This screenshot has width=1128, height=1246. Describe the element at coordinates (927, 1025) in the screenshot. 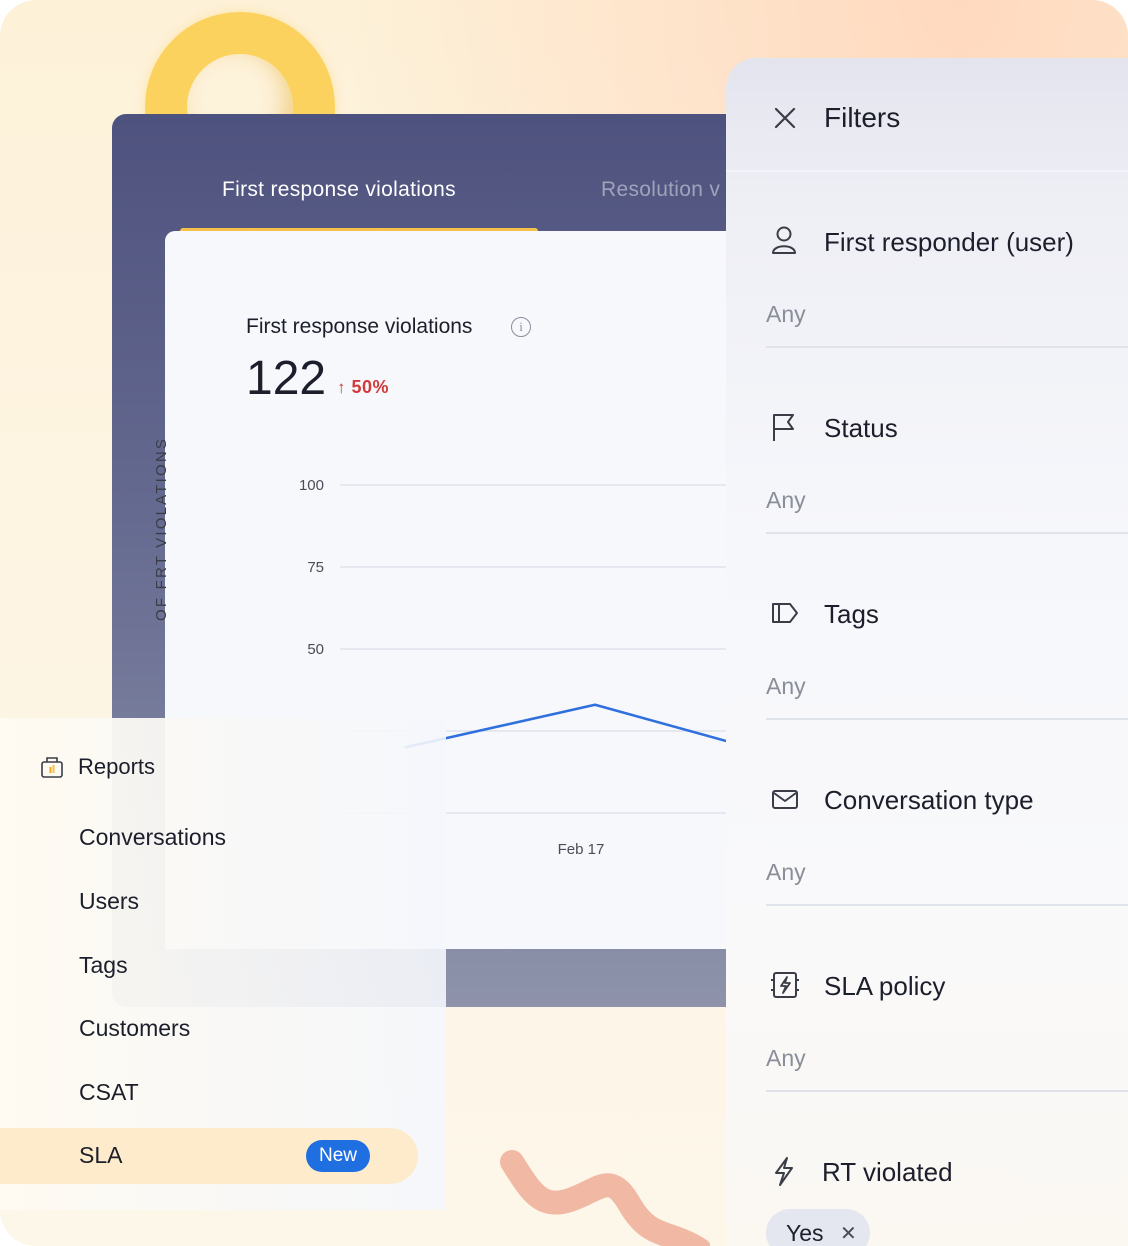

I see `filter-sla-policy: SLA policy Any` at that location.